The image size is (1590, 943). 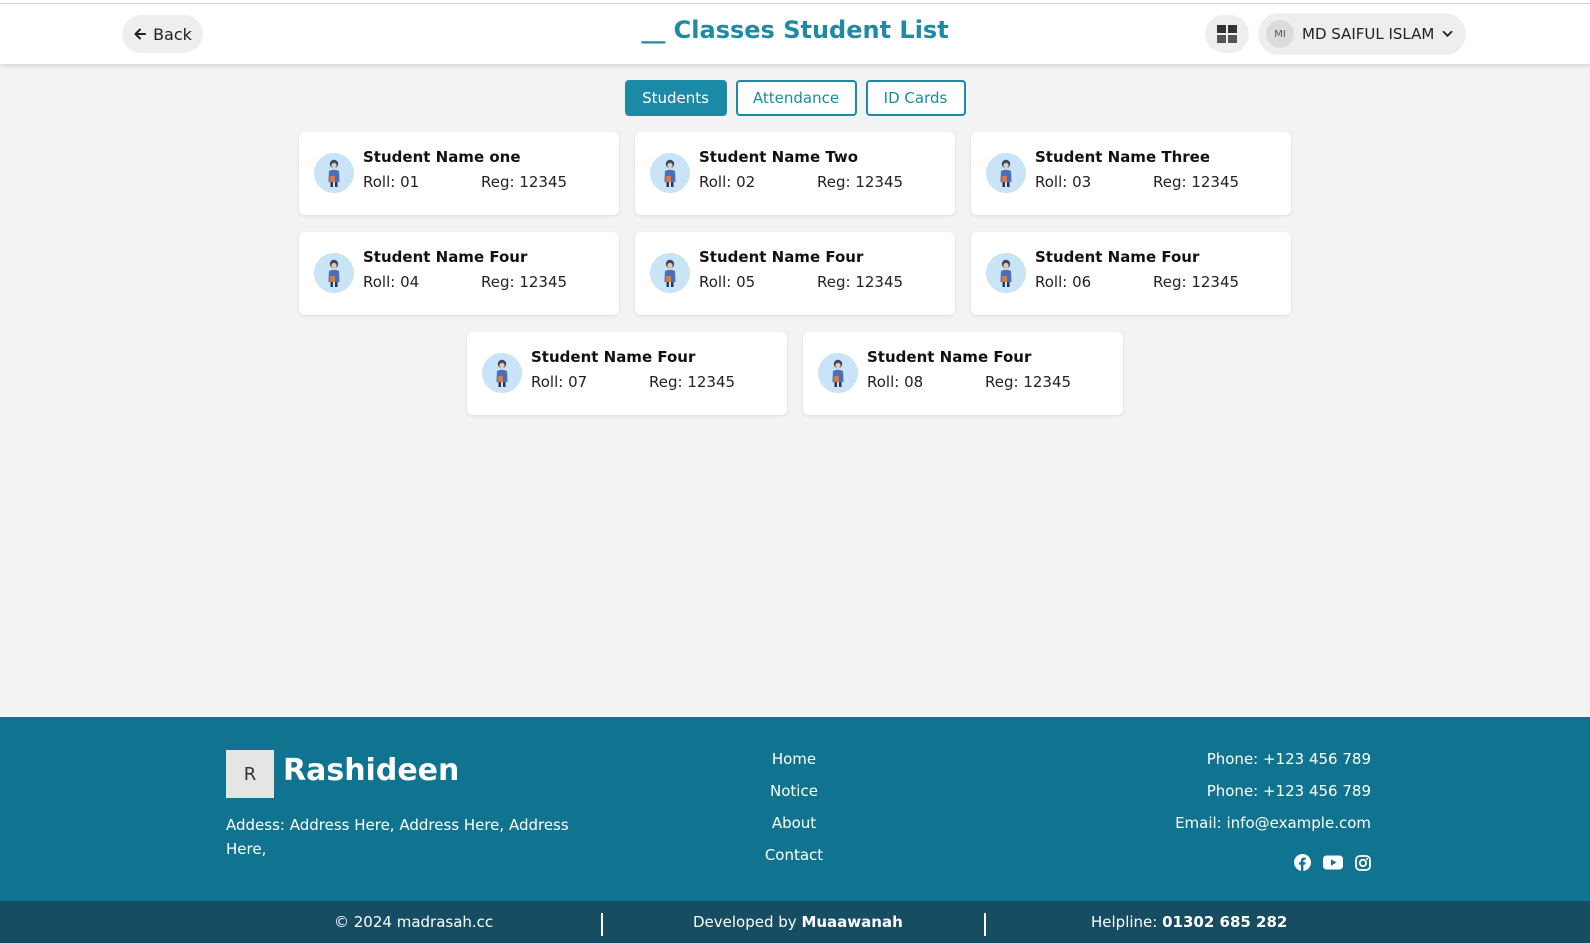 What do you see at coordinates (414, 922) in the screenshot?
I see `copyright-text: © 2024 madrasah.cc` at bounding box center [414, 922].